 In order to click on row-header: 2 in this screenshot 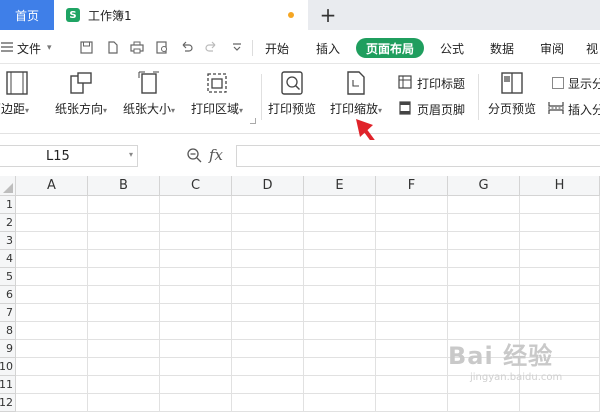, I will do `click(8, 223)`.